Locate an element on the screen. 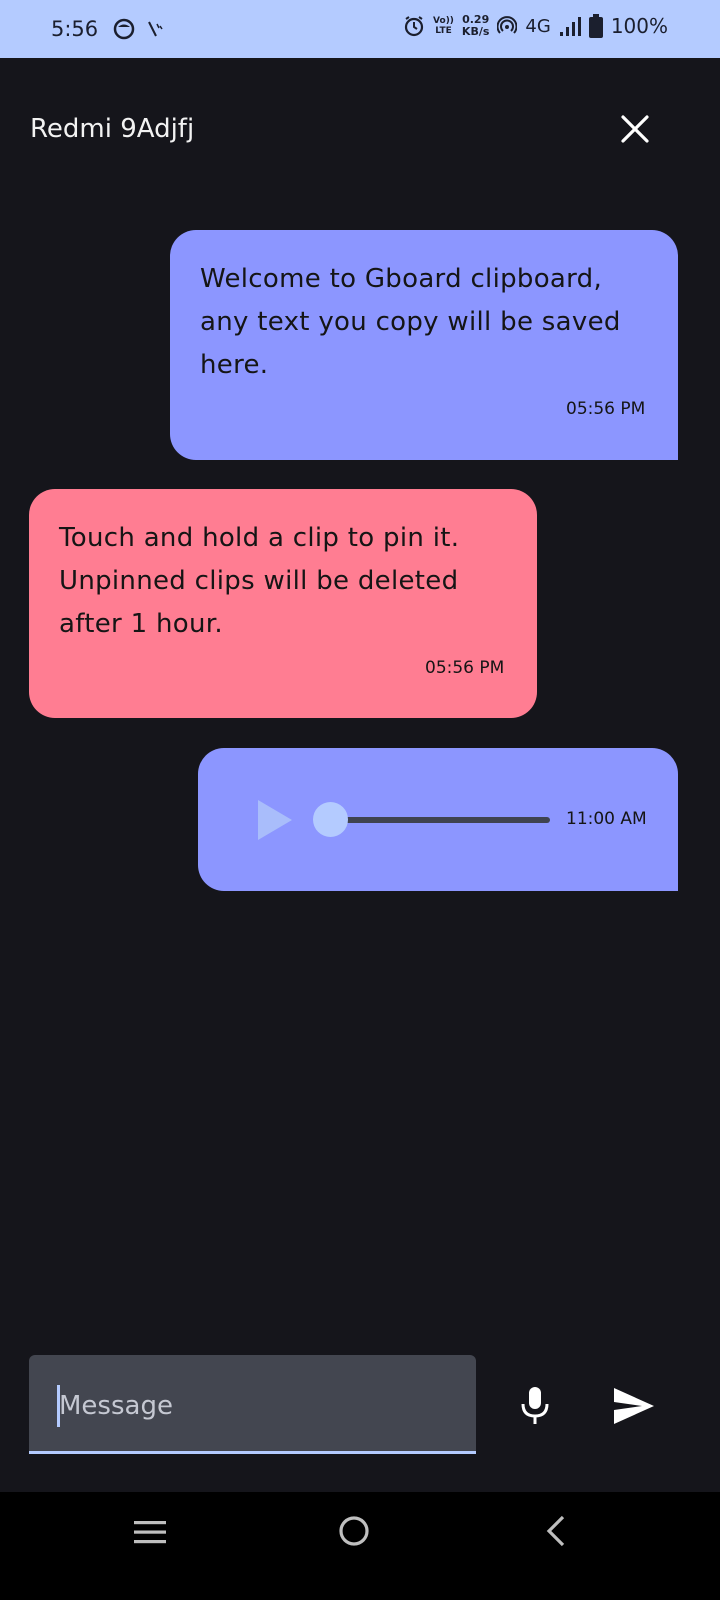 This screenshot has height=1600, width=720. back-icon is located at coordinates (555, 1531).